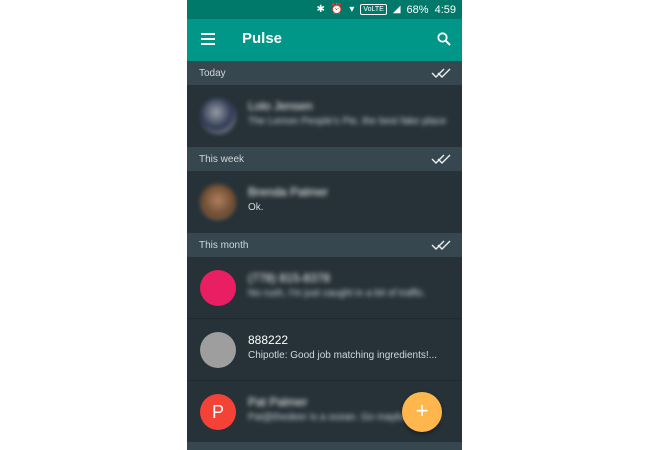 The width and height of the screenshot is (650, 450). I want to click on contact-name: Brenda Palmer, so click(288, 192).